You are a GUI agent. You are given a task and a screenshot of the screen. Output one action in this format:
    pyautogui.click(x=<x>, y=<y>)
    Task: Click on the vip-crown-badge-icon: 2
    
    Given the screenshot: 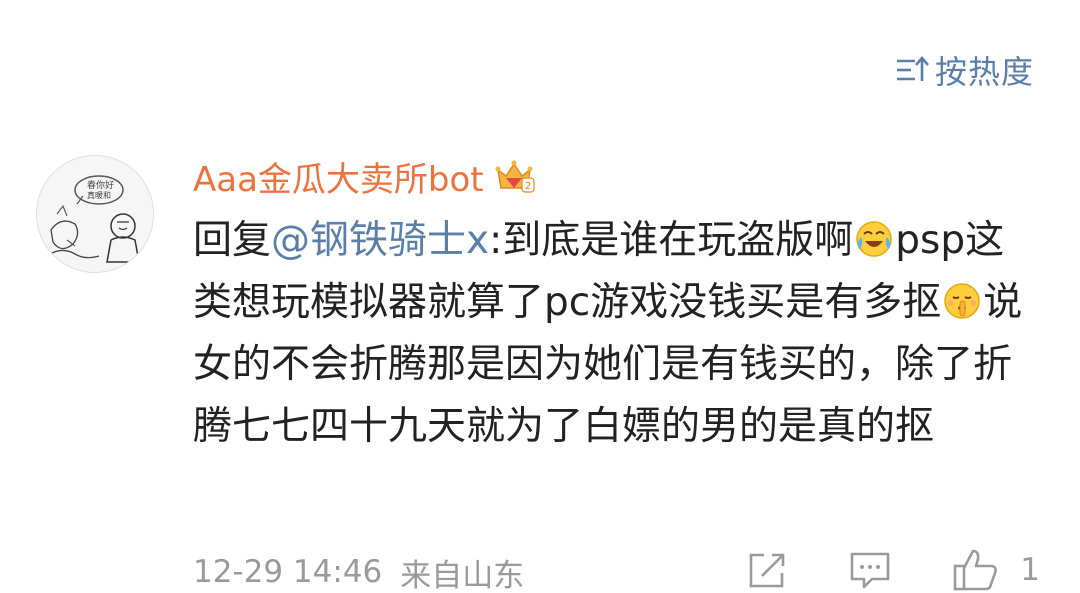 What is the action you would take?
    pyautogui.click(x=515, y=176)
    